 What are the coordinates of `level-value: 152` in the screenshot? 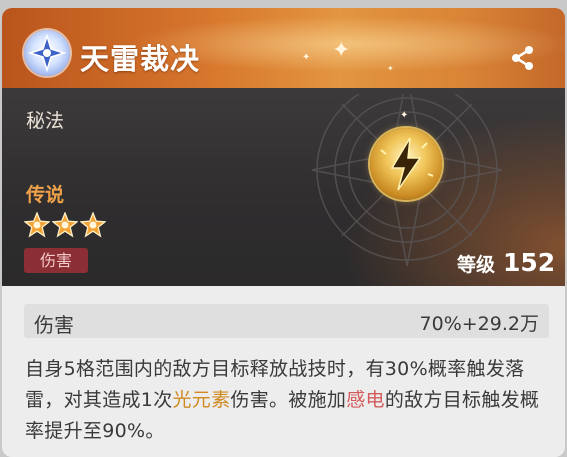 It's located at (529, 262).